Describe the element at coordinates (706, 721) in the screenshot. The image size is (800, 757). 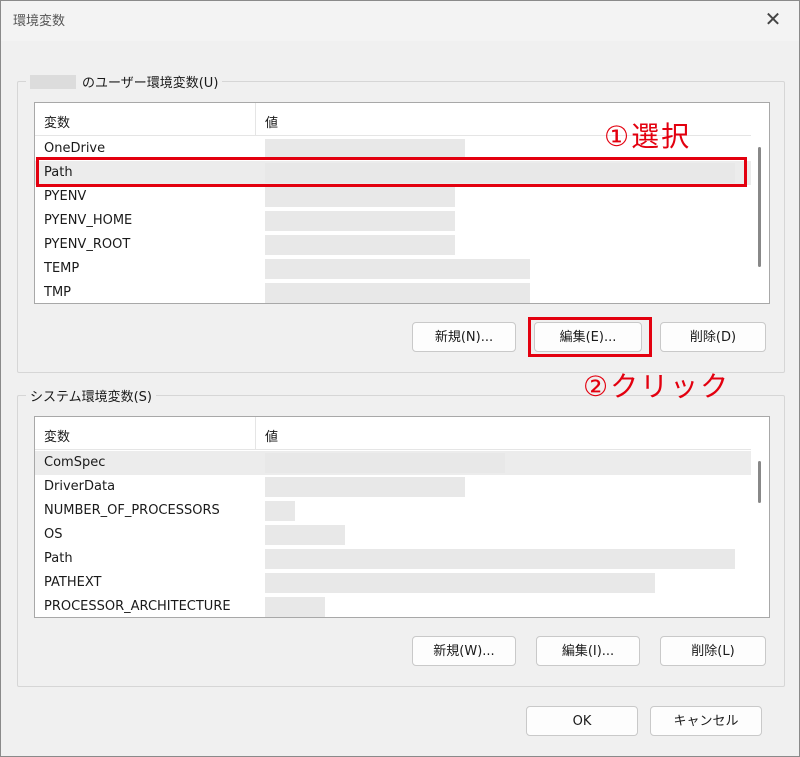
I see `cancel-button: キャンセル` at that location.